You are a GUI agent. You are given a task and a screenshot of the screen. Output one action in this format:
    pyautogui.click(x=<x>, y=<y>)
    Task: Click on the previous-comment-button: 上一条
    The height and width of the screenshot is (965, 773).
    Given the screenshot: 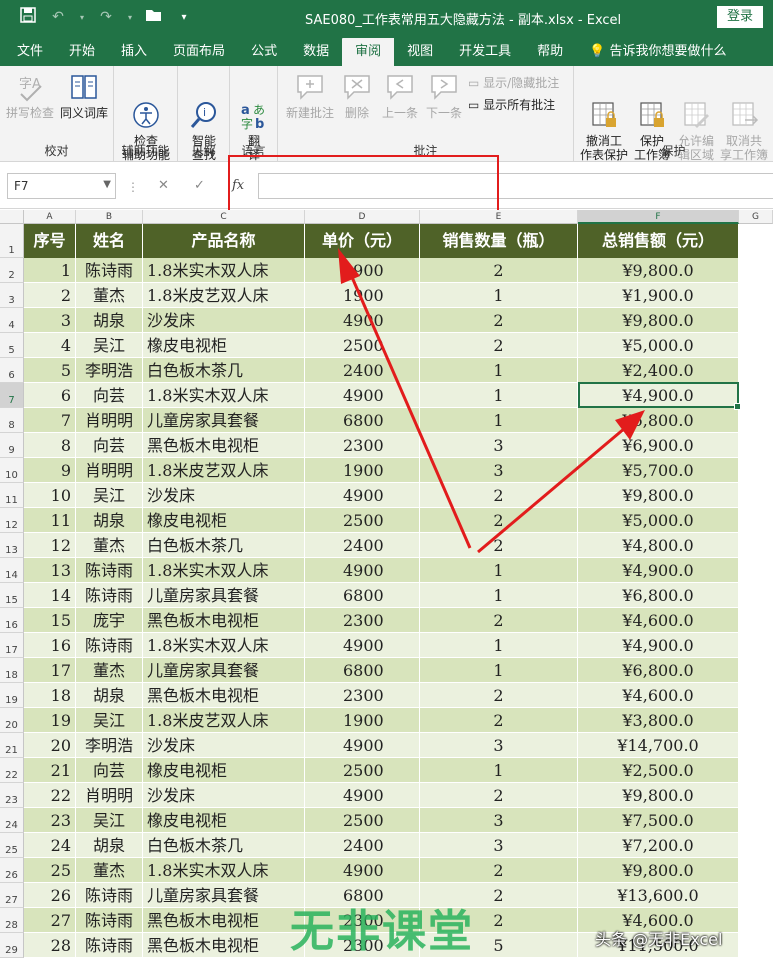 What is the action you would take?
    pyautogui.click(x=400, y=96)
    